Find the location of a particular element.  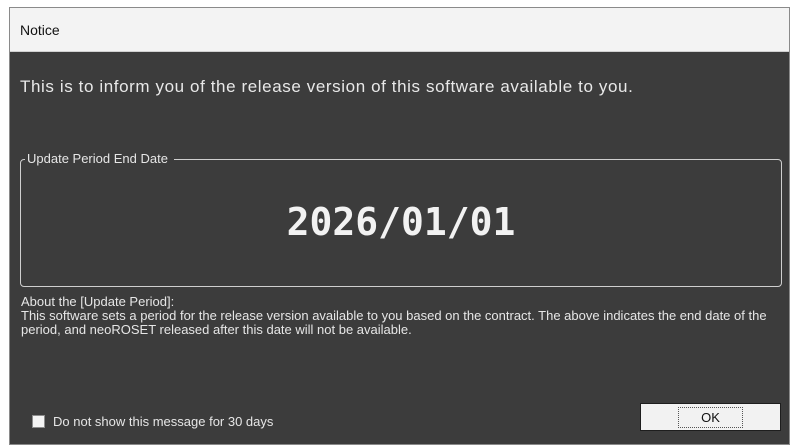

dont-show-row: Do not show this message for 30 days is located at coordinates (152, 421).